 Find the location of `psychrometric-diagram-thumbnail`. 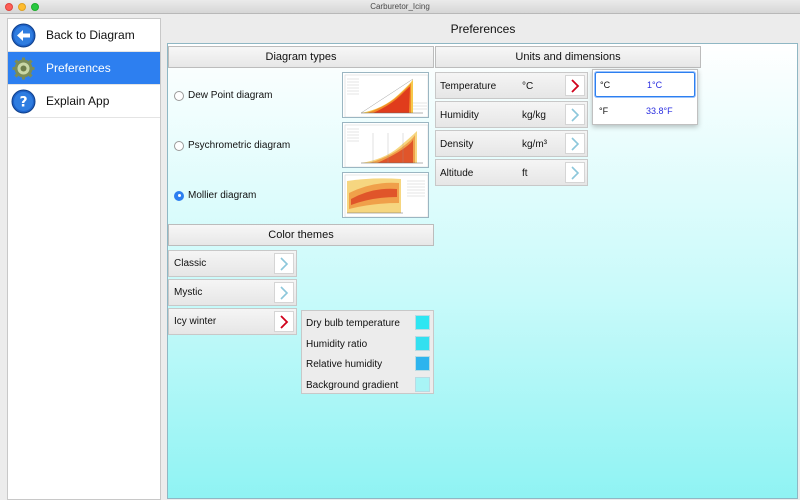

psychrometric-diagram-thumbnail is located at coordinates (385, 145).